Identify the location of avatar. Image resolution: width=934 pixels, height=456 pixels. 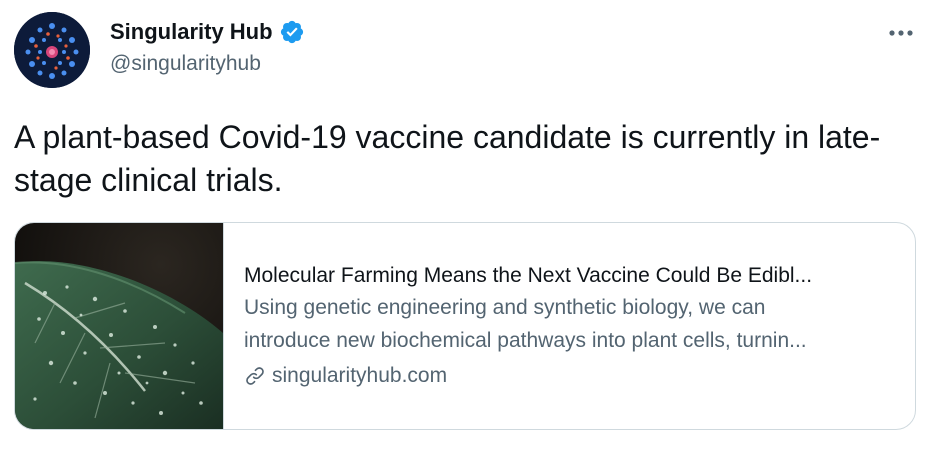
(52, 50).